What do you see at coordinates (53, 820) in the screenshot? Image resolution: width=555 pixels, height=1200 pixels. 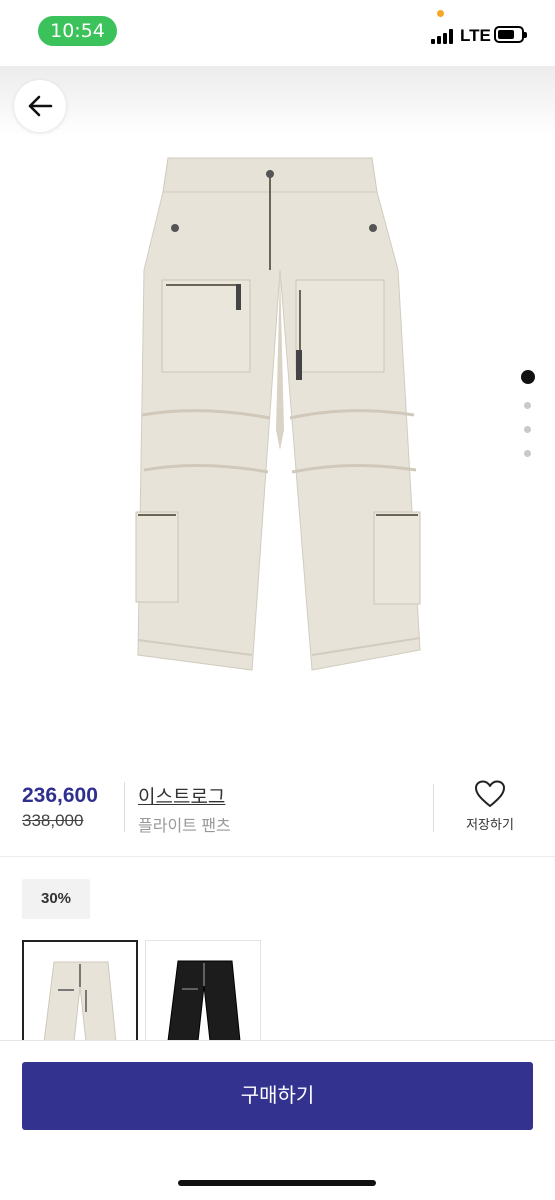 I see `original-price: 338,000` at bounding box center [53, 820].